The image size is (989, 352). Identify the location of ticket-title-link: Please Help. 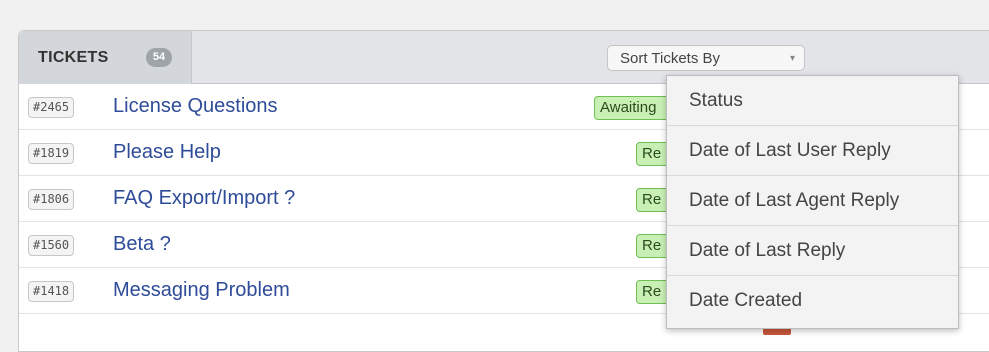
(167, 152).